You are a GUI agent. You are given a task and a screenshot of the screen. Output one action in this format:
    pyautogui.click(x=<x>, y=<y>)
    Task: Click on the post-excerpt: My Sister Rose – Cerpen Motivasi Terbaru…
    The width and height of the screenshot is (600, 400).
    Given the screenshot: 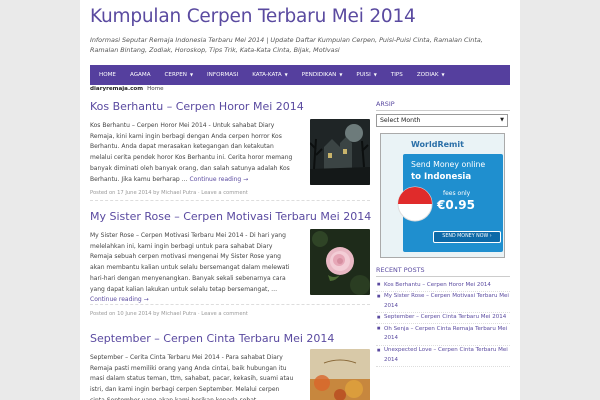 What is the action you would take?
    pyautogui.click(x=190, y=268)
    